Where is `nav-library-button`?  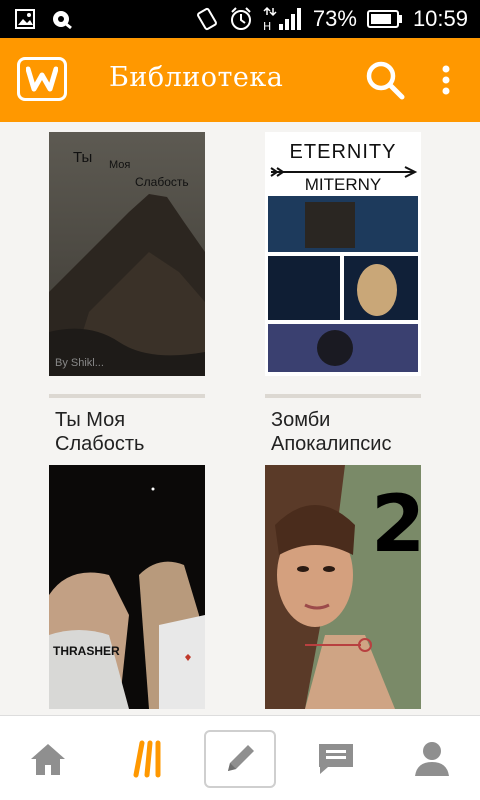
nav-library-button is located at coordinates (146, 758).